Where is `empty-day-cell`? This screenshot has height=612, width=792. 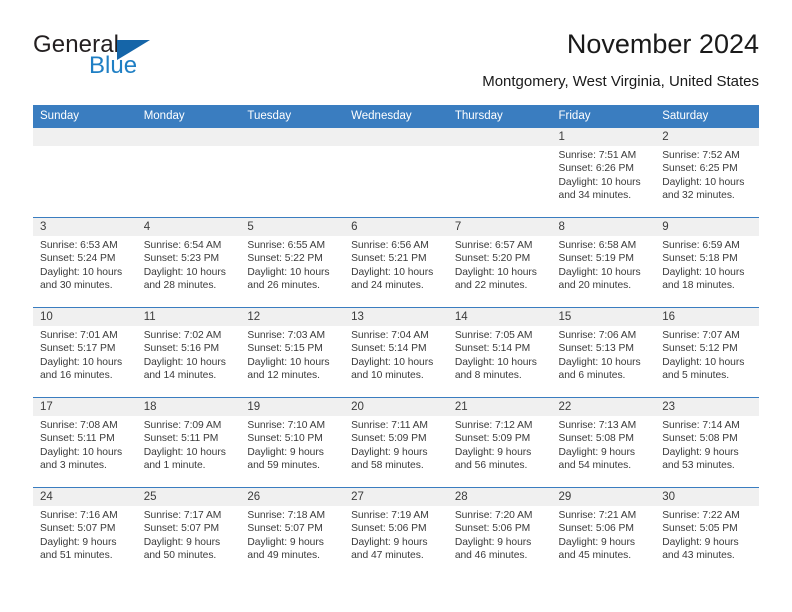
empty-day-cell is located at coordinates (292, 172).